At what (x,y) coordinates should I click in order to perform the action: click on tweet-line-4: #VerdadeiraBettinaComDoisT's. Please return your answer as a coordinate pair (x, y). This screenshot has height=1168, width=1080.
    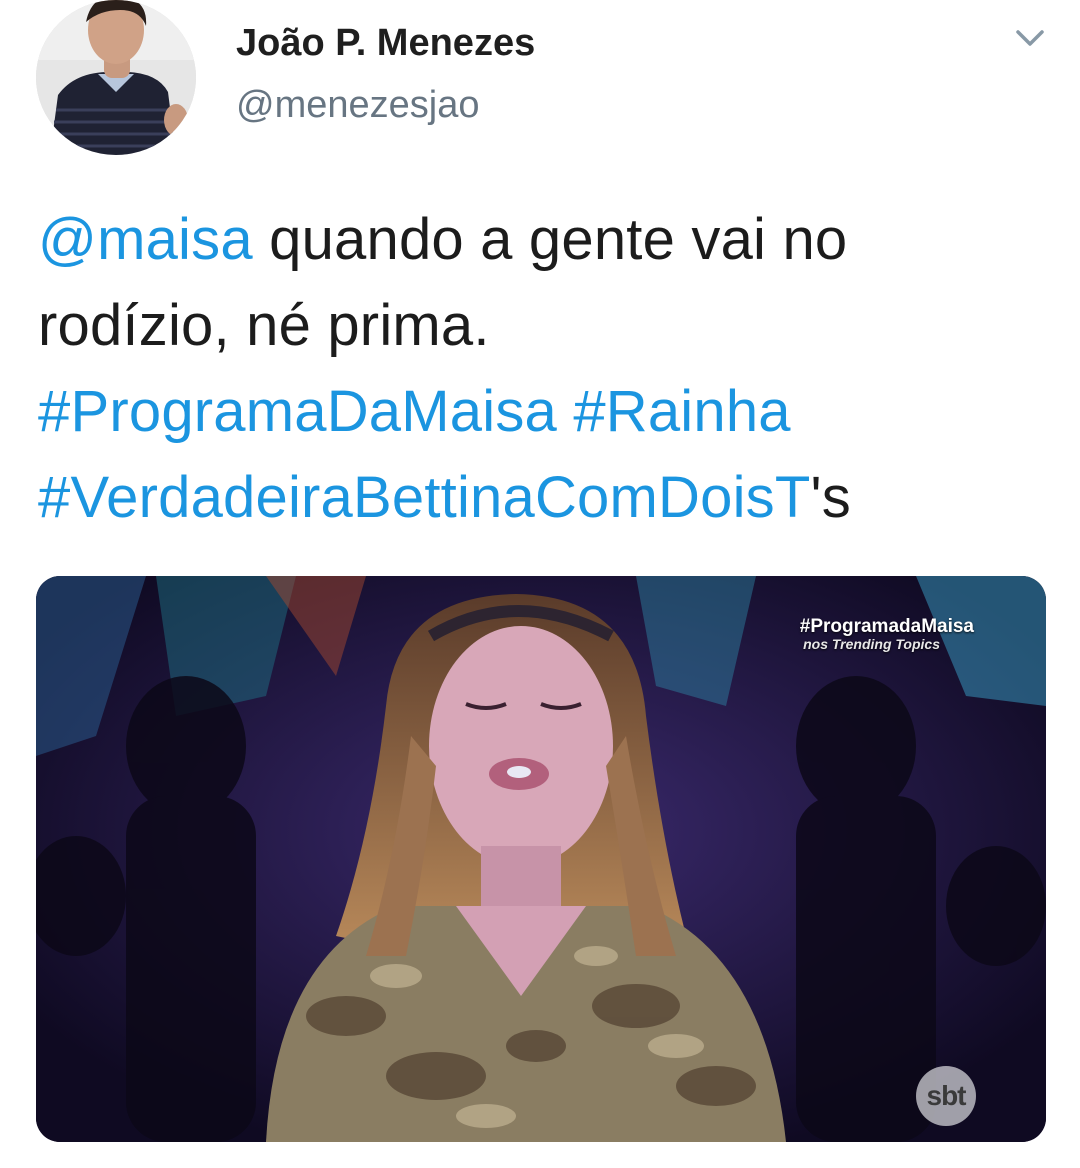
    Looking at the image, I should click on (543, 498).